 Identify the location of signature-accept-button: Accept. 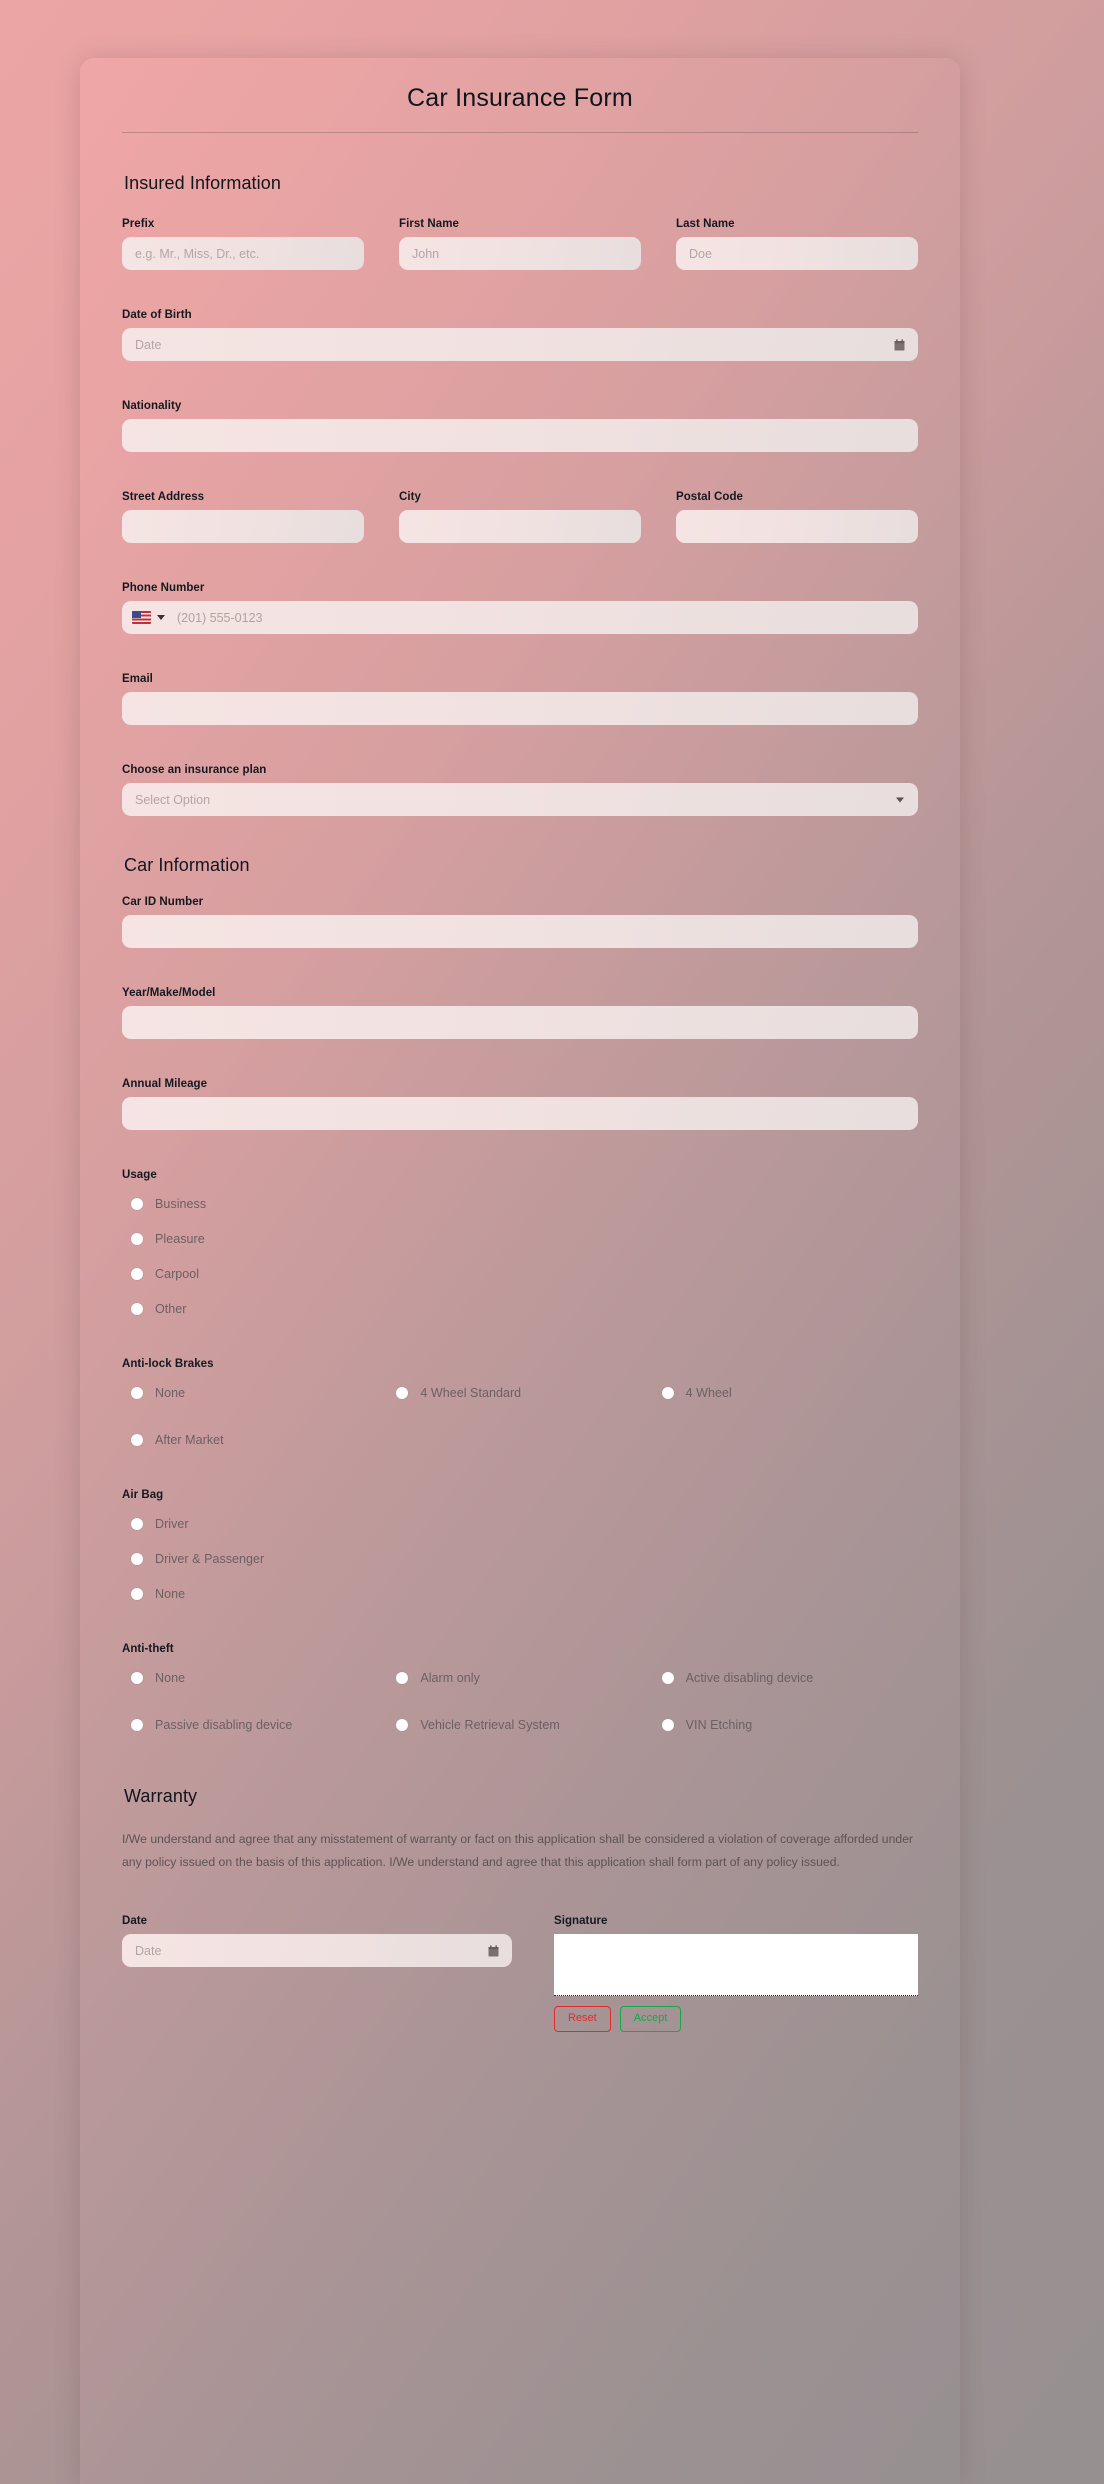
(650, 2019).